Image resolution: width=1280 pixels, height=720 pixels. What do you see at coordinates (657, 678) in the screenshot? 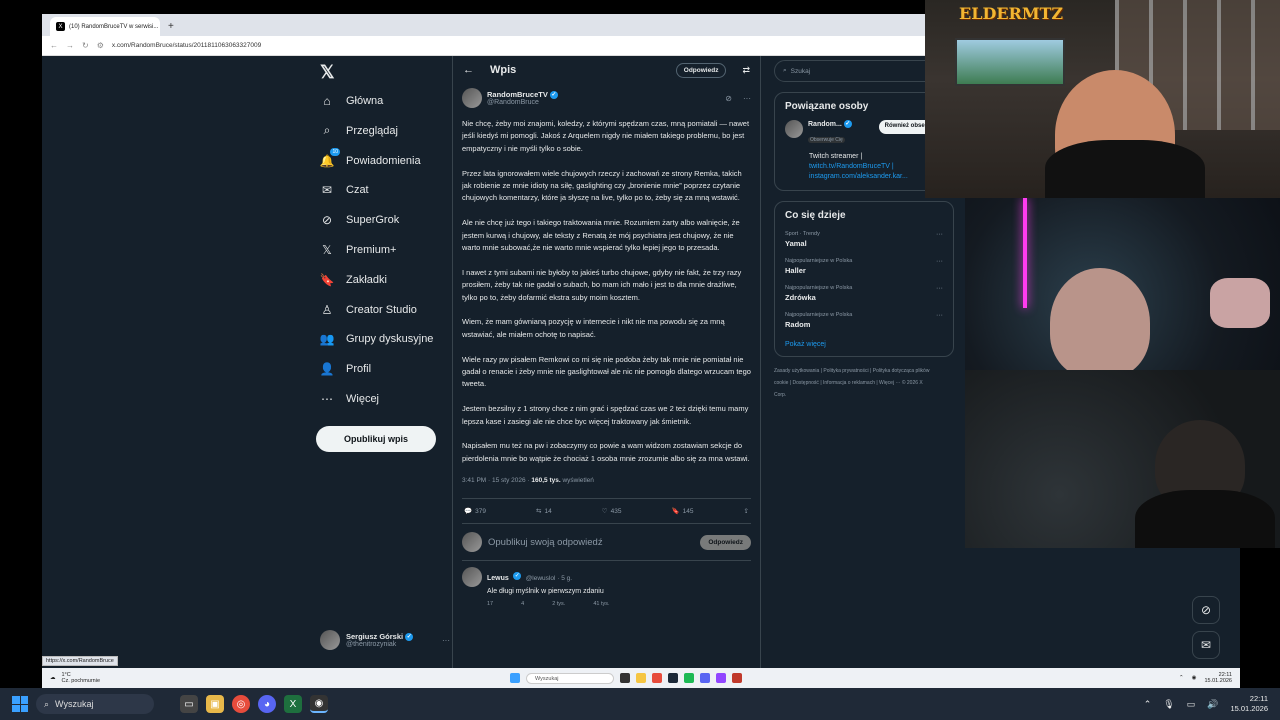
I see `chrome-icon` at bounding box center [657, 678].